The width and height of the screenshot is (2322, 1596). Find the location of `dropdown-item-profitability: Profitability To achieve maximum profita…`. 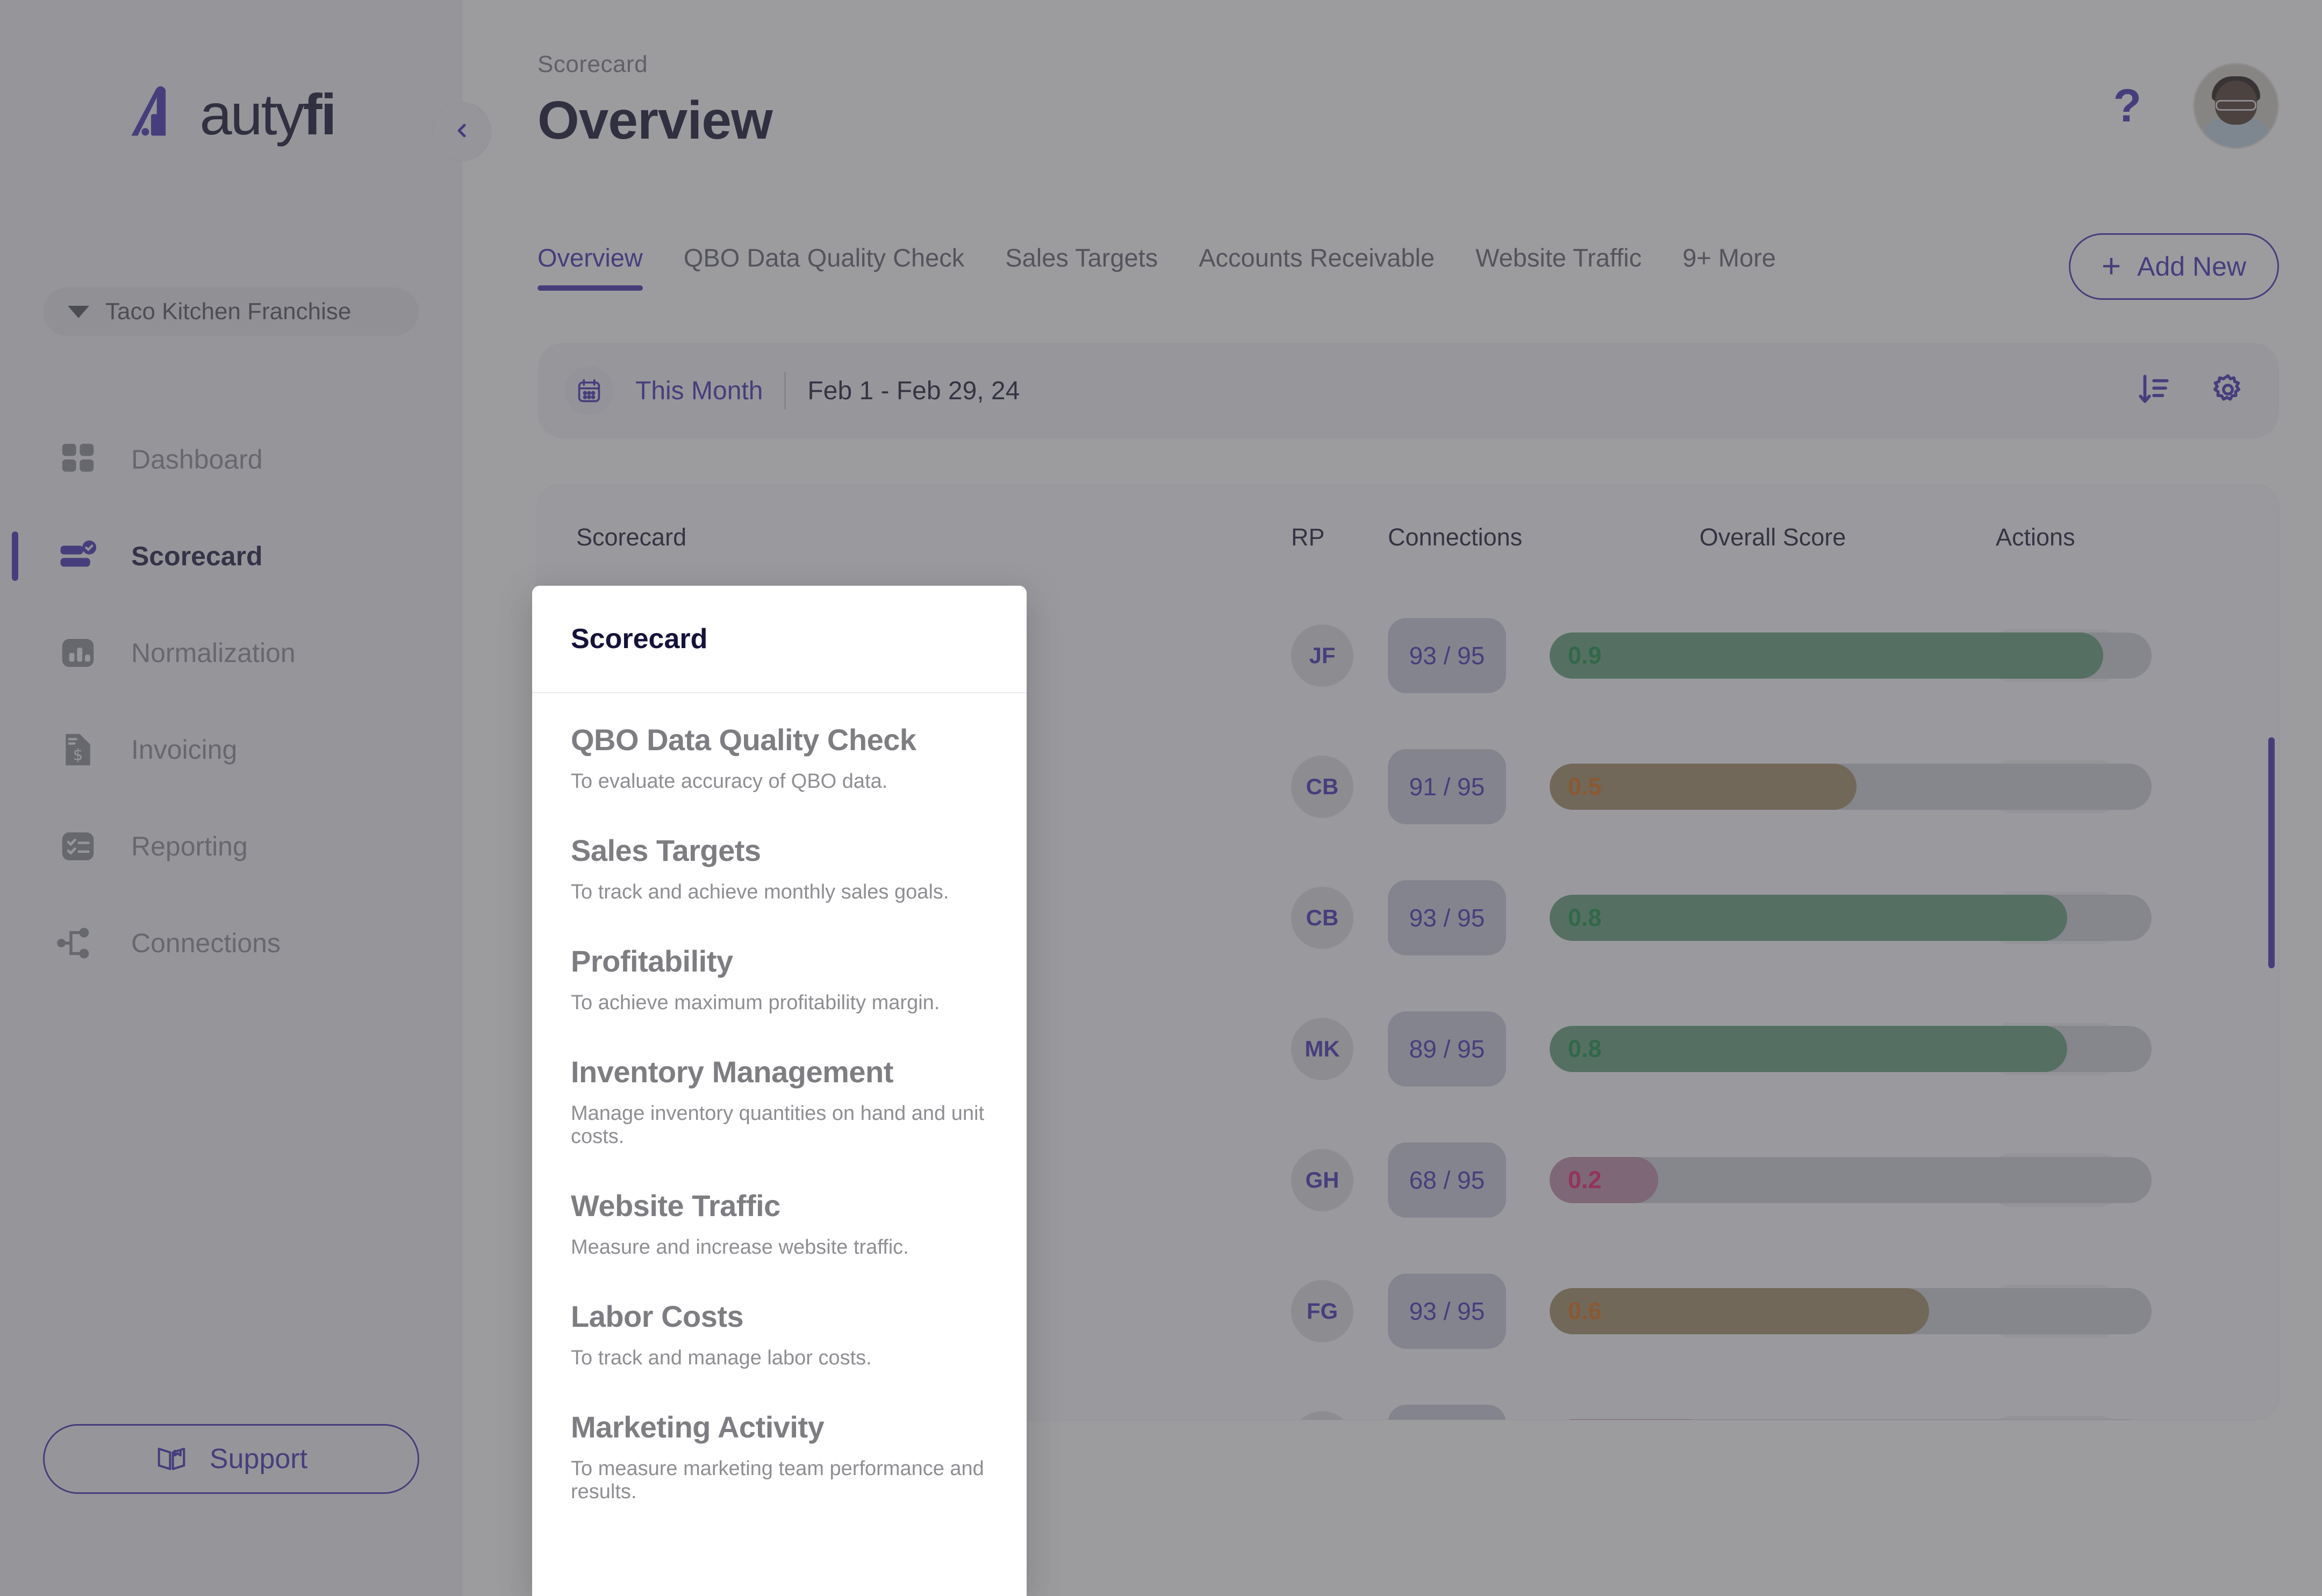

dropdown-item-profitability: Profitability To achieve maximum profita… is located at coordinates (779, 979).